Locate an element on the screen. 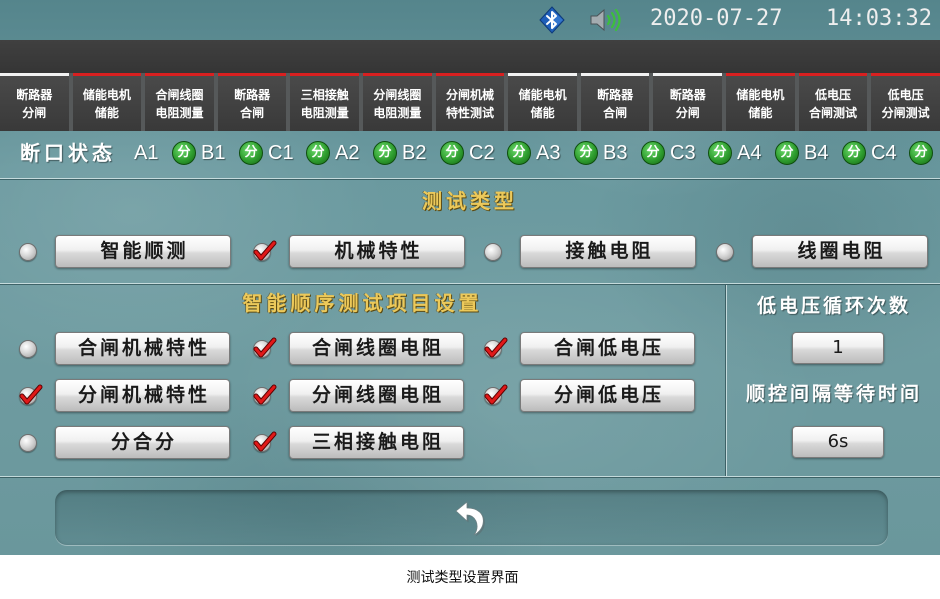  seq-option-open-coil-resistance: 分闸线圈电阻 is located at coordinates (361, 395).